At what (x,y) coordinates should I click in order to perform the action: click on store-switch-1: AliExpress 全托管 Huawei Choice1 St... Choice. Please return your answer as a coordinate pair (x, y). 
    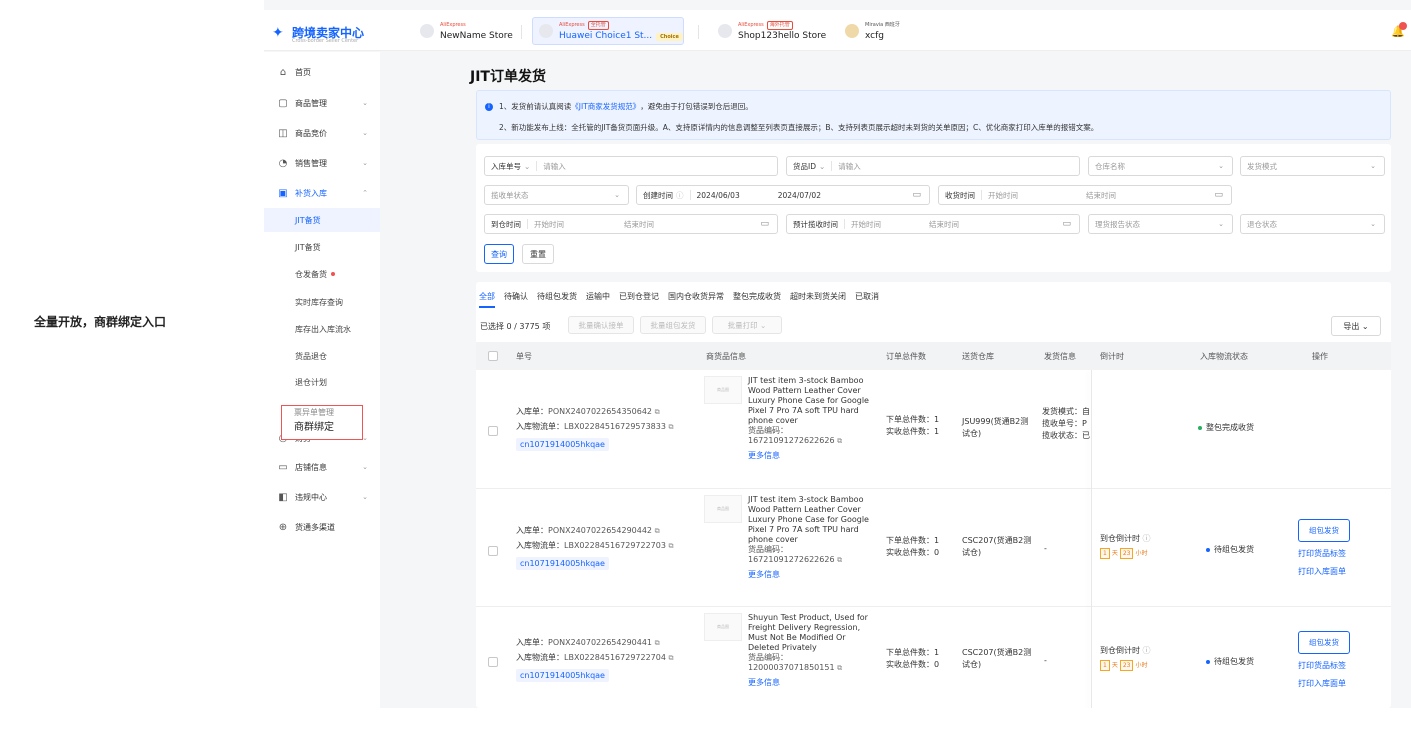
    Looking at the image, I should click on (608, 31).